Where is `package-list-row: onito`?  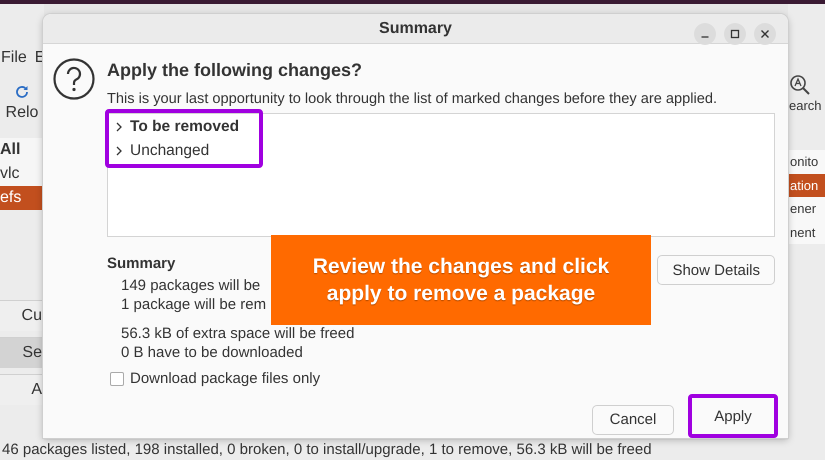
package-list-row: onito is located at coordinates (807, 162).